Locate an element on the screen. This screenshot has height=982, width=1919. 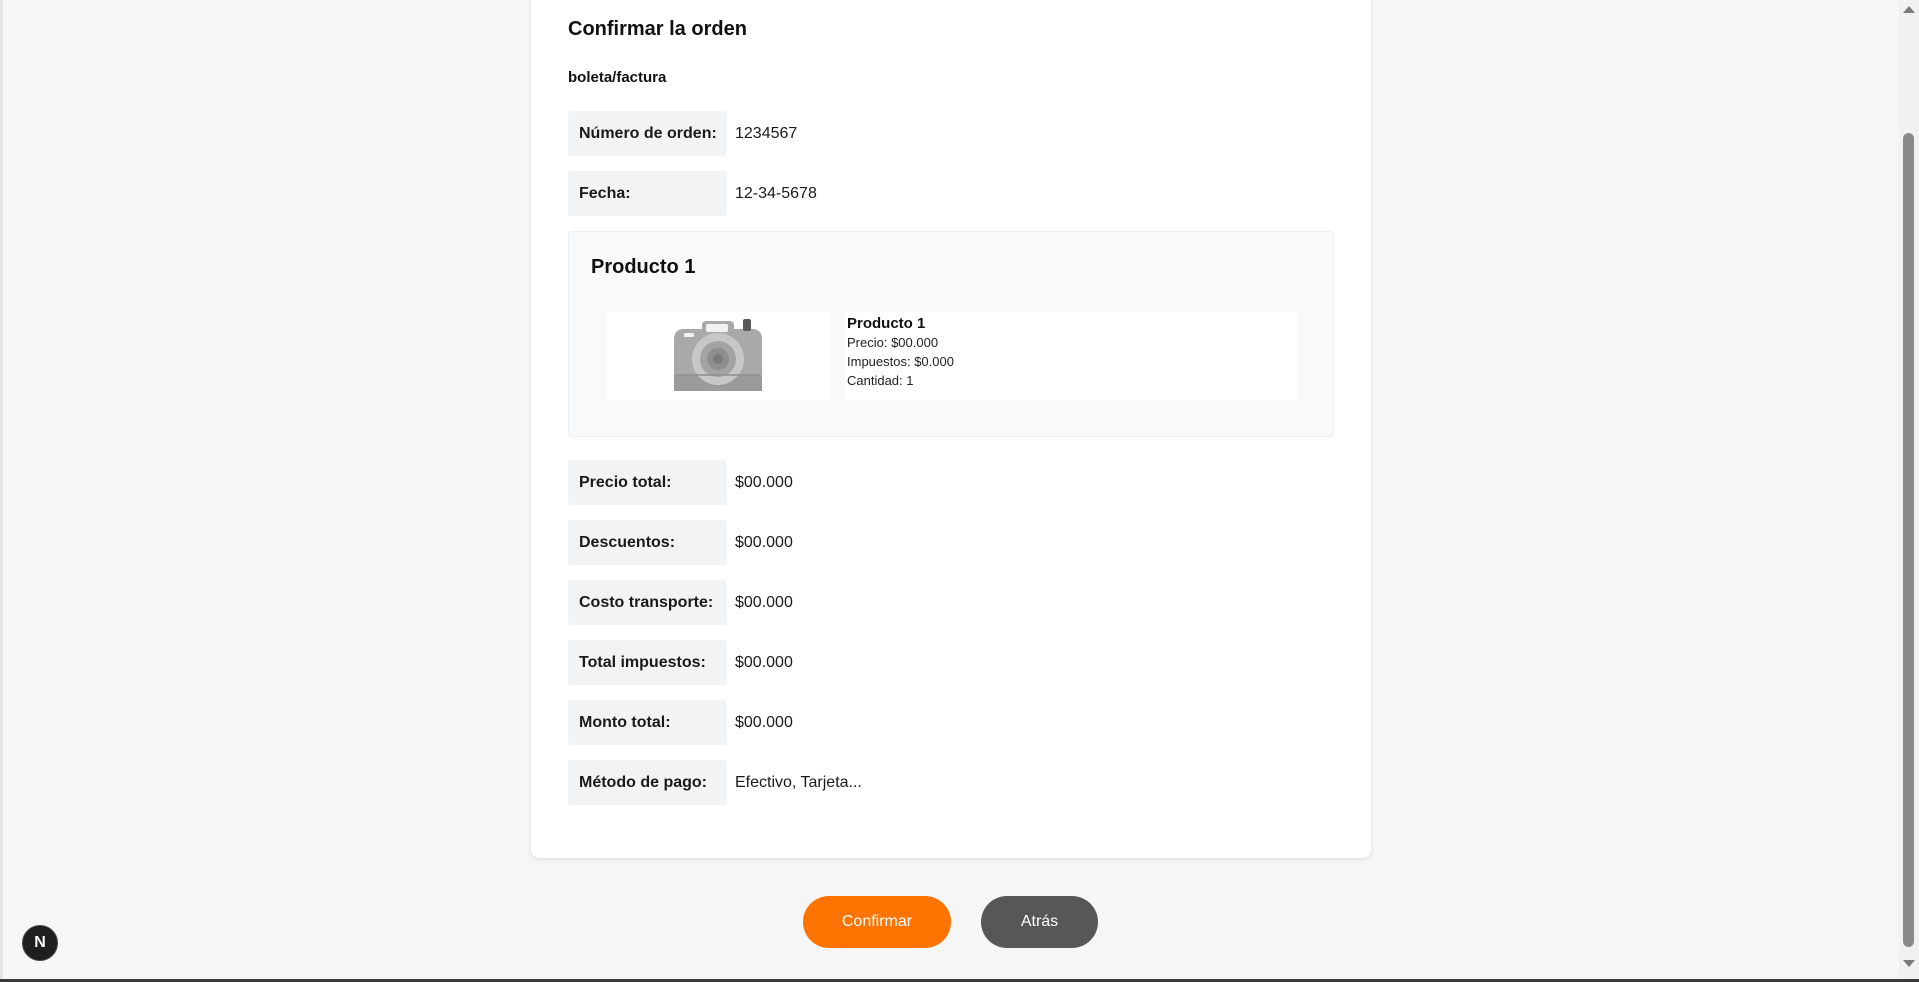
total-taxes-row: Total impuestos: $00.000 is located at coordinates (680, 662).